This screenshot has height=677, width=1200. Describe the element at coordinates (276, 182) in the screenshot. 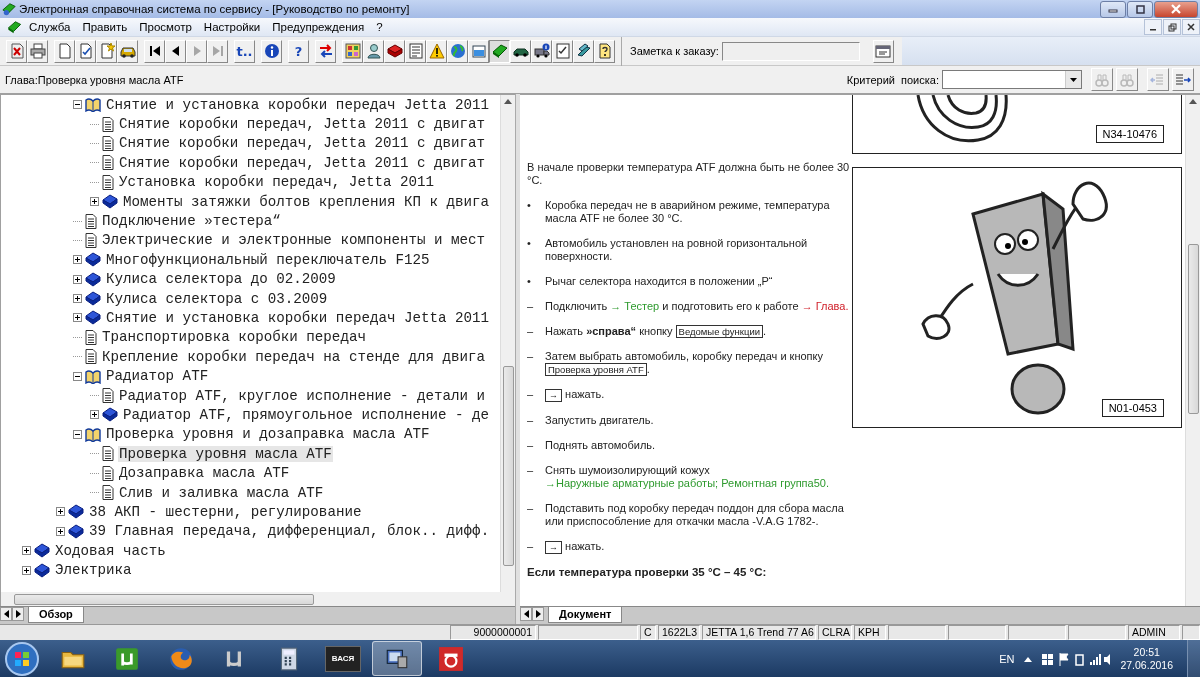

I see `tree-item: Установка коробки передач, Jetta 2011` at that location.